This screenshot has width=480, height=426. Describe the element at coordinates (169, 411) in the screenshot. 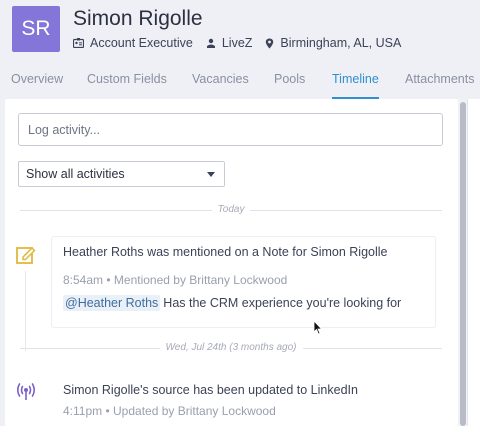

I see `activity-meta: 4:11pm • Updated by Brittany Lockwood` at that location.